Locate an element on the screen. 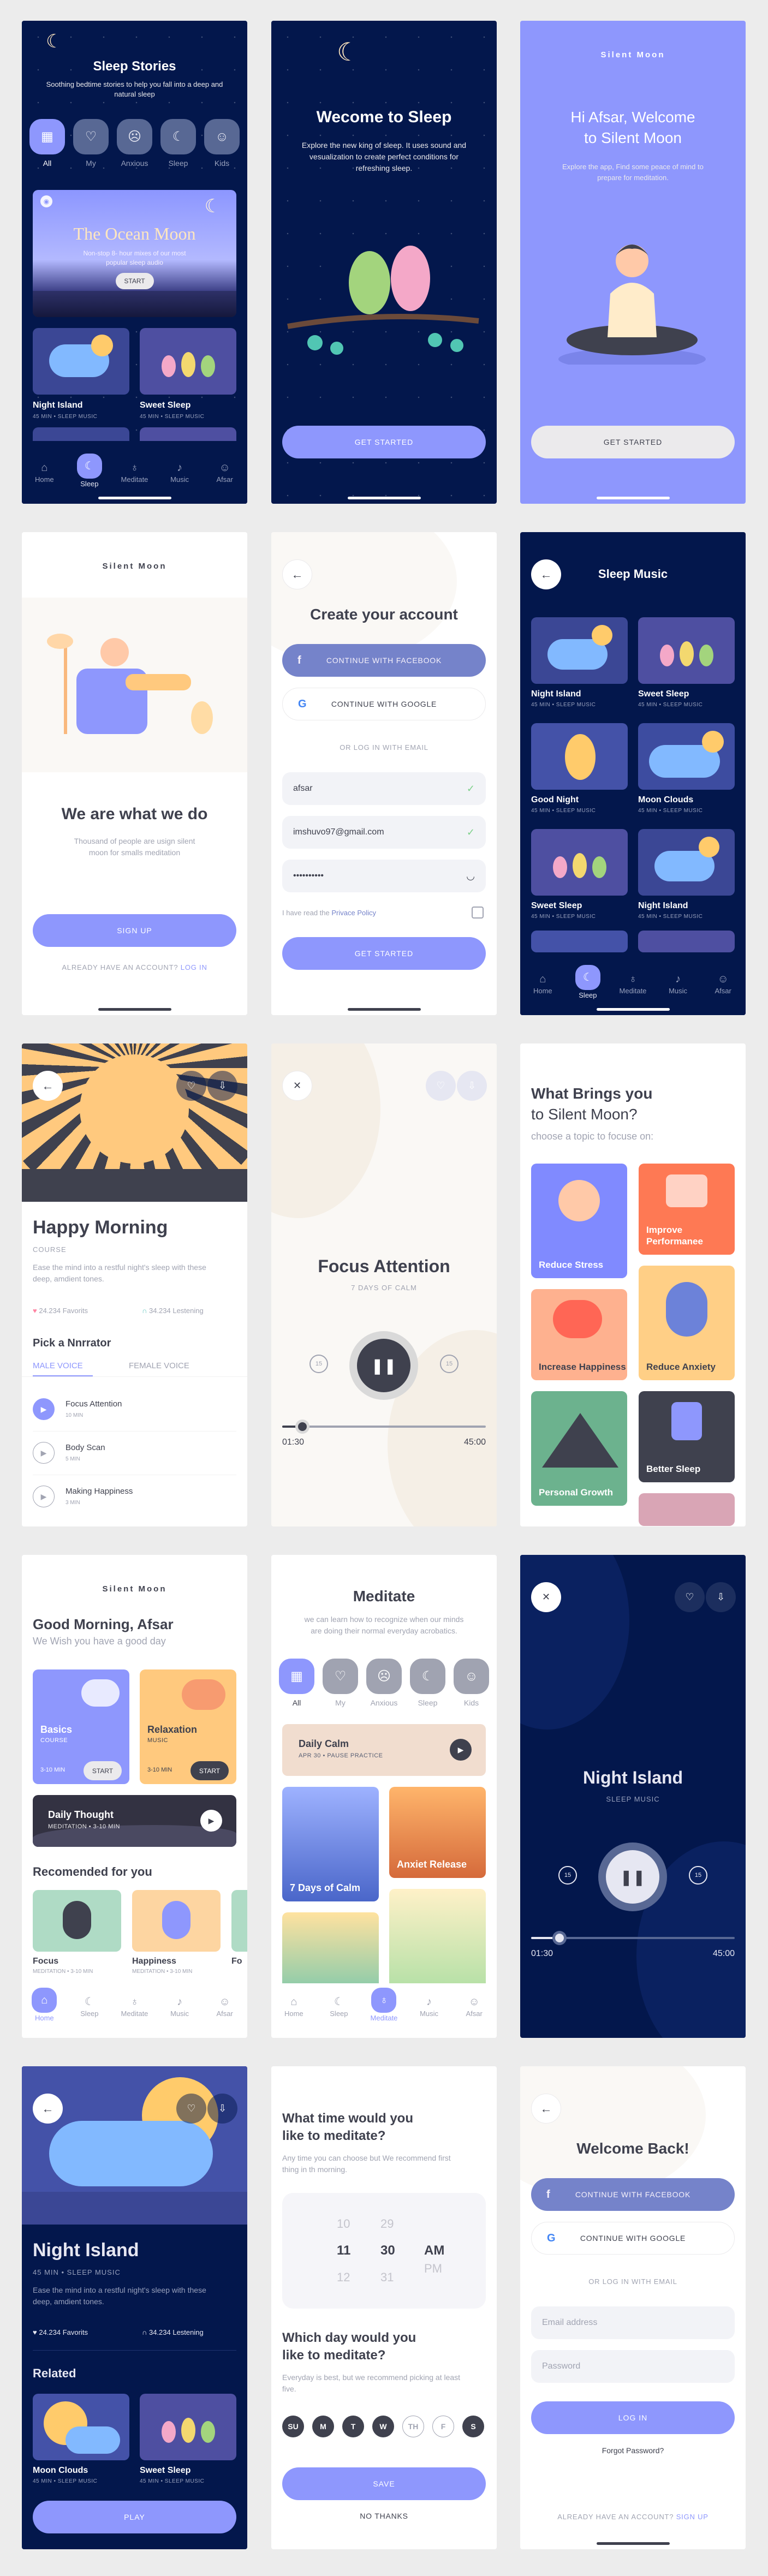  meditate-tile: 7 Days of Calm is located at coordinates (330, 1844).